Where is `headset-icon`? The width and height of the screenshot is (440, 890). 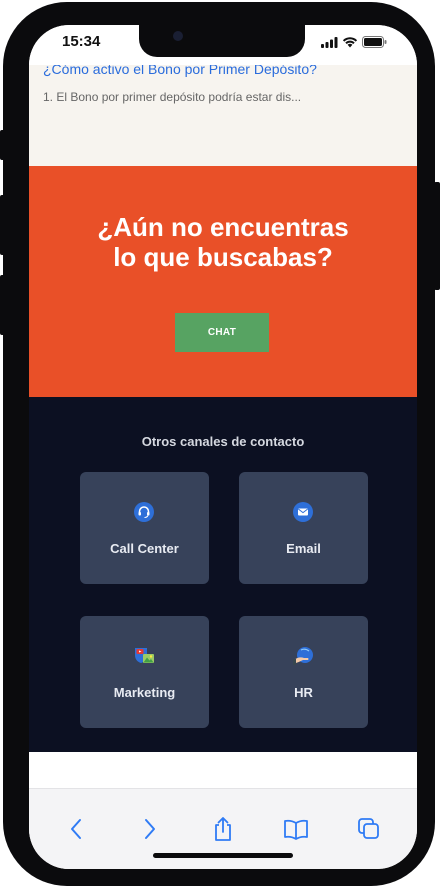
headset-icon is located at coordinates (144, 512).